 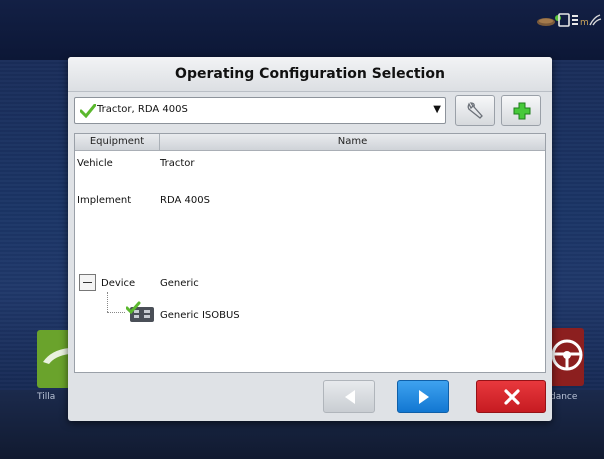 I want to click on display-status-icon, so click(x=568, y=19).